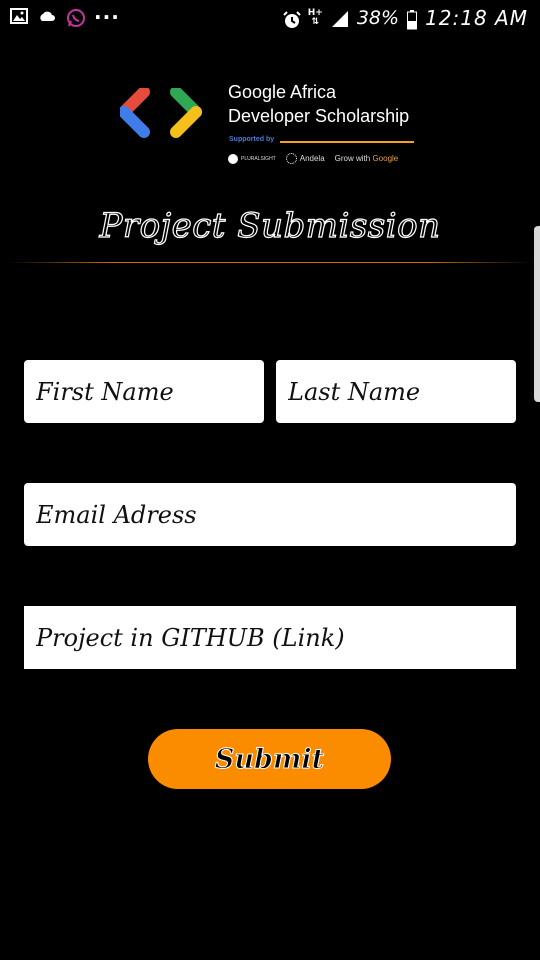 Image resolution: width=540 pixels, height=960 pixels. I want to click on clock: 12:18 AM, so click(476, 18).